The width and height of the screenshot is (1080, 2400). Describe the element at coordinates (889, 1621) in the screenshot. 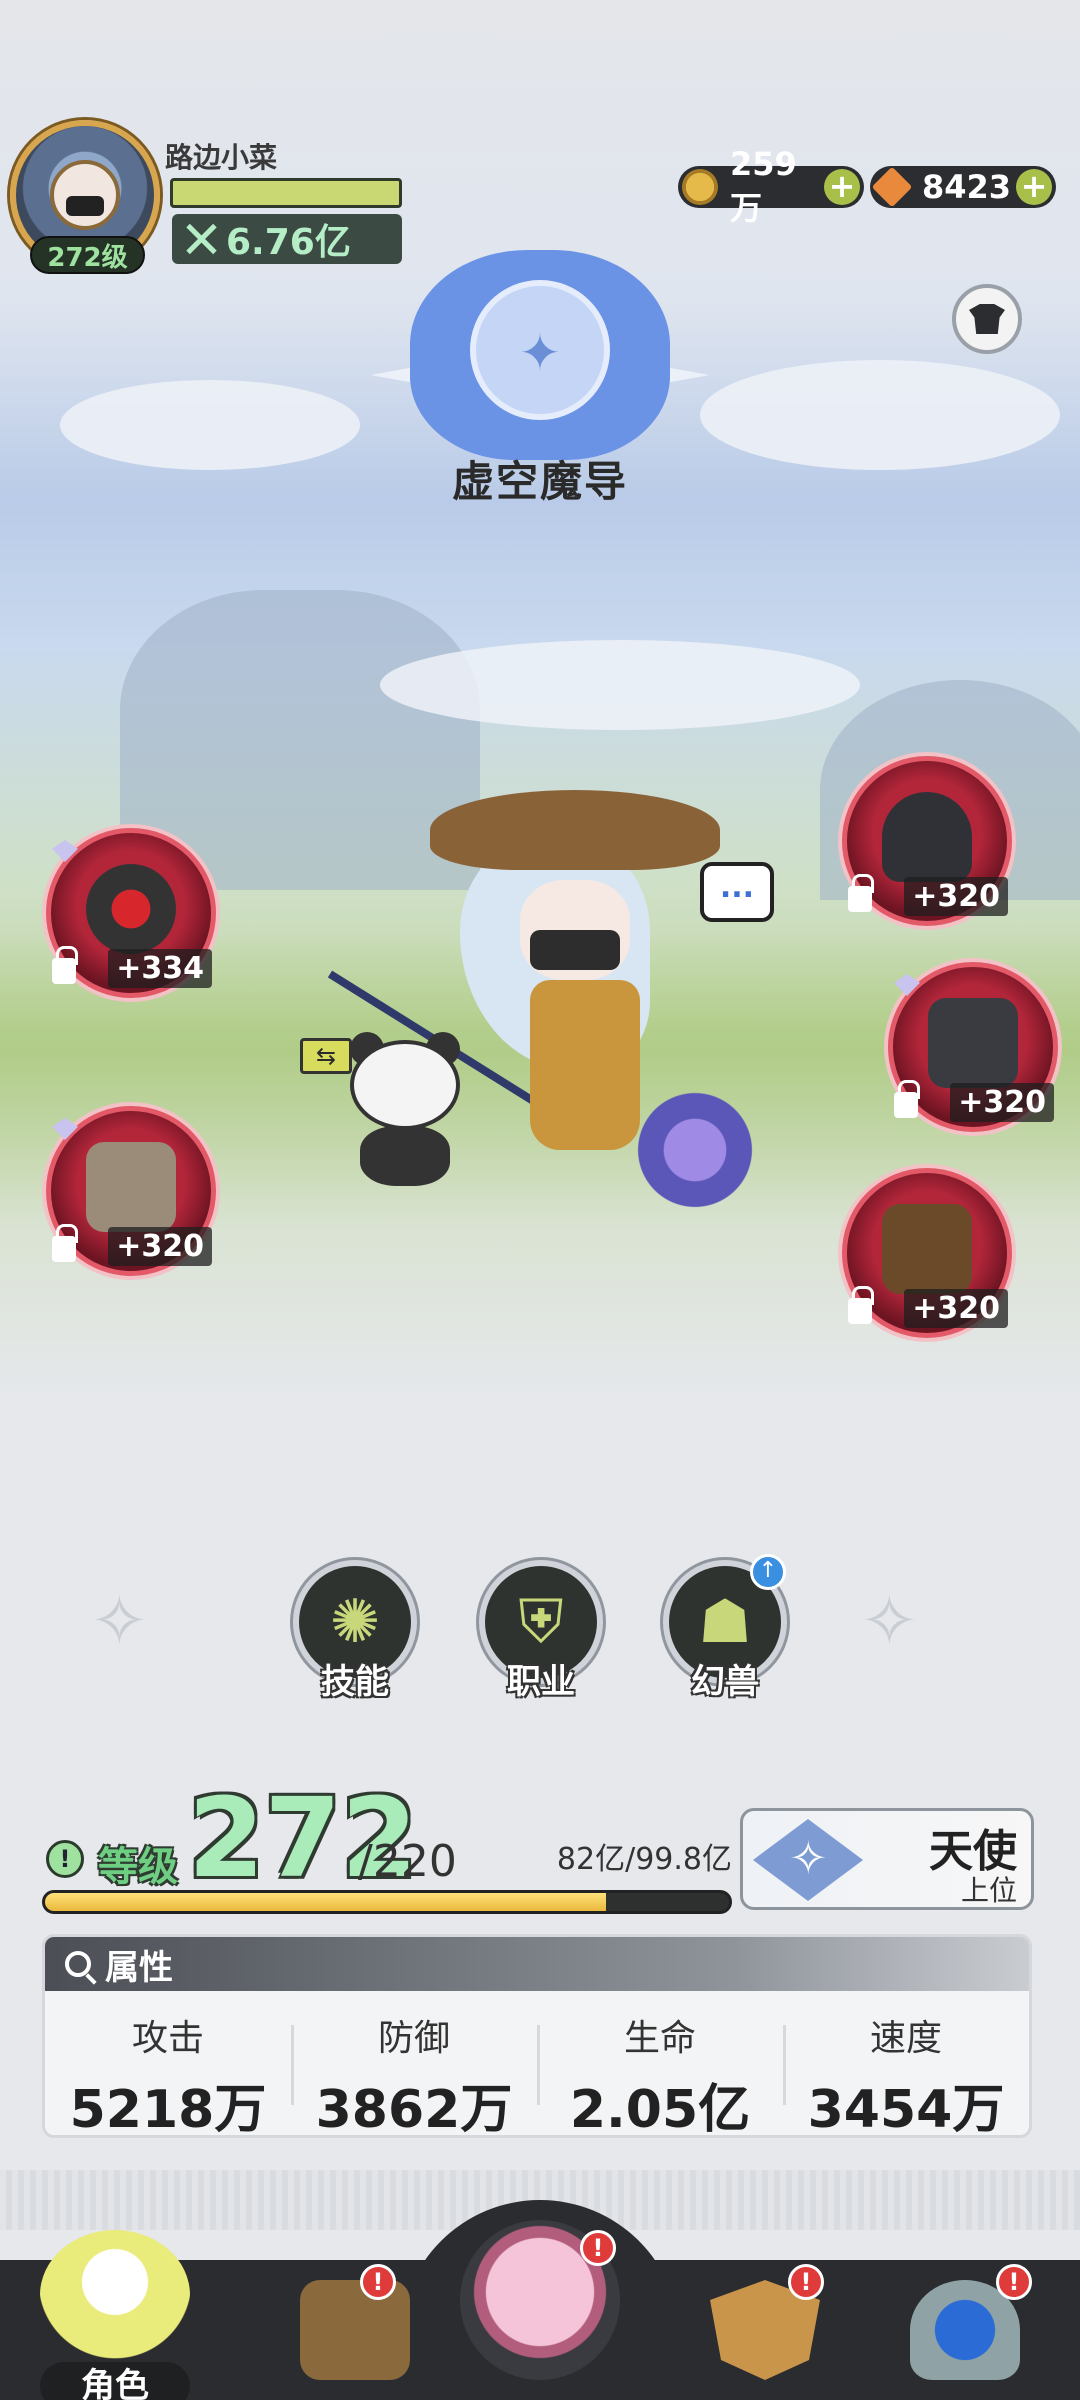

I see `right-ornament-icon: ✧` at that location.